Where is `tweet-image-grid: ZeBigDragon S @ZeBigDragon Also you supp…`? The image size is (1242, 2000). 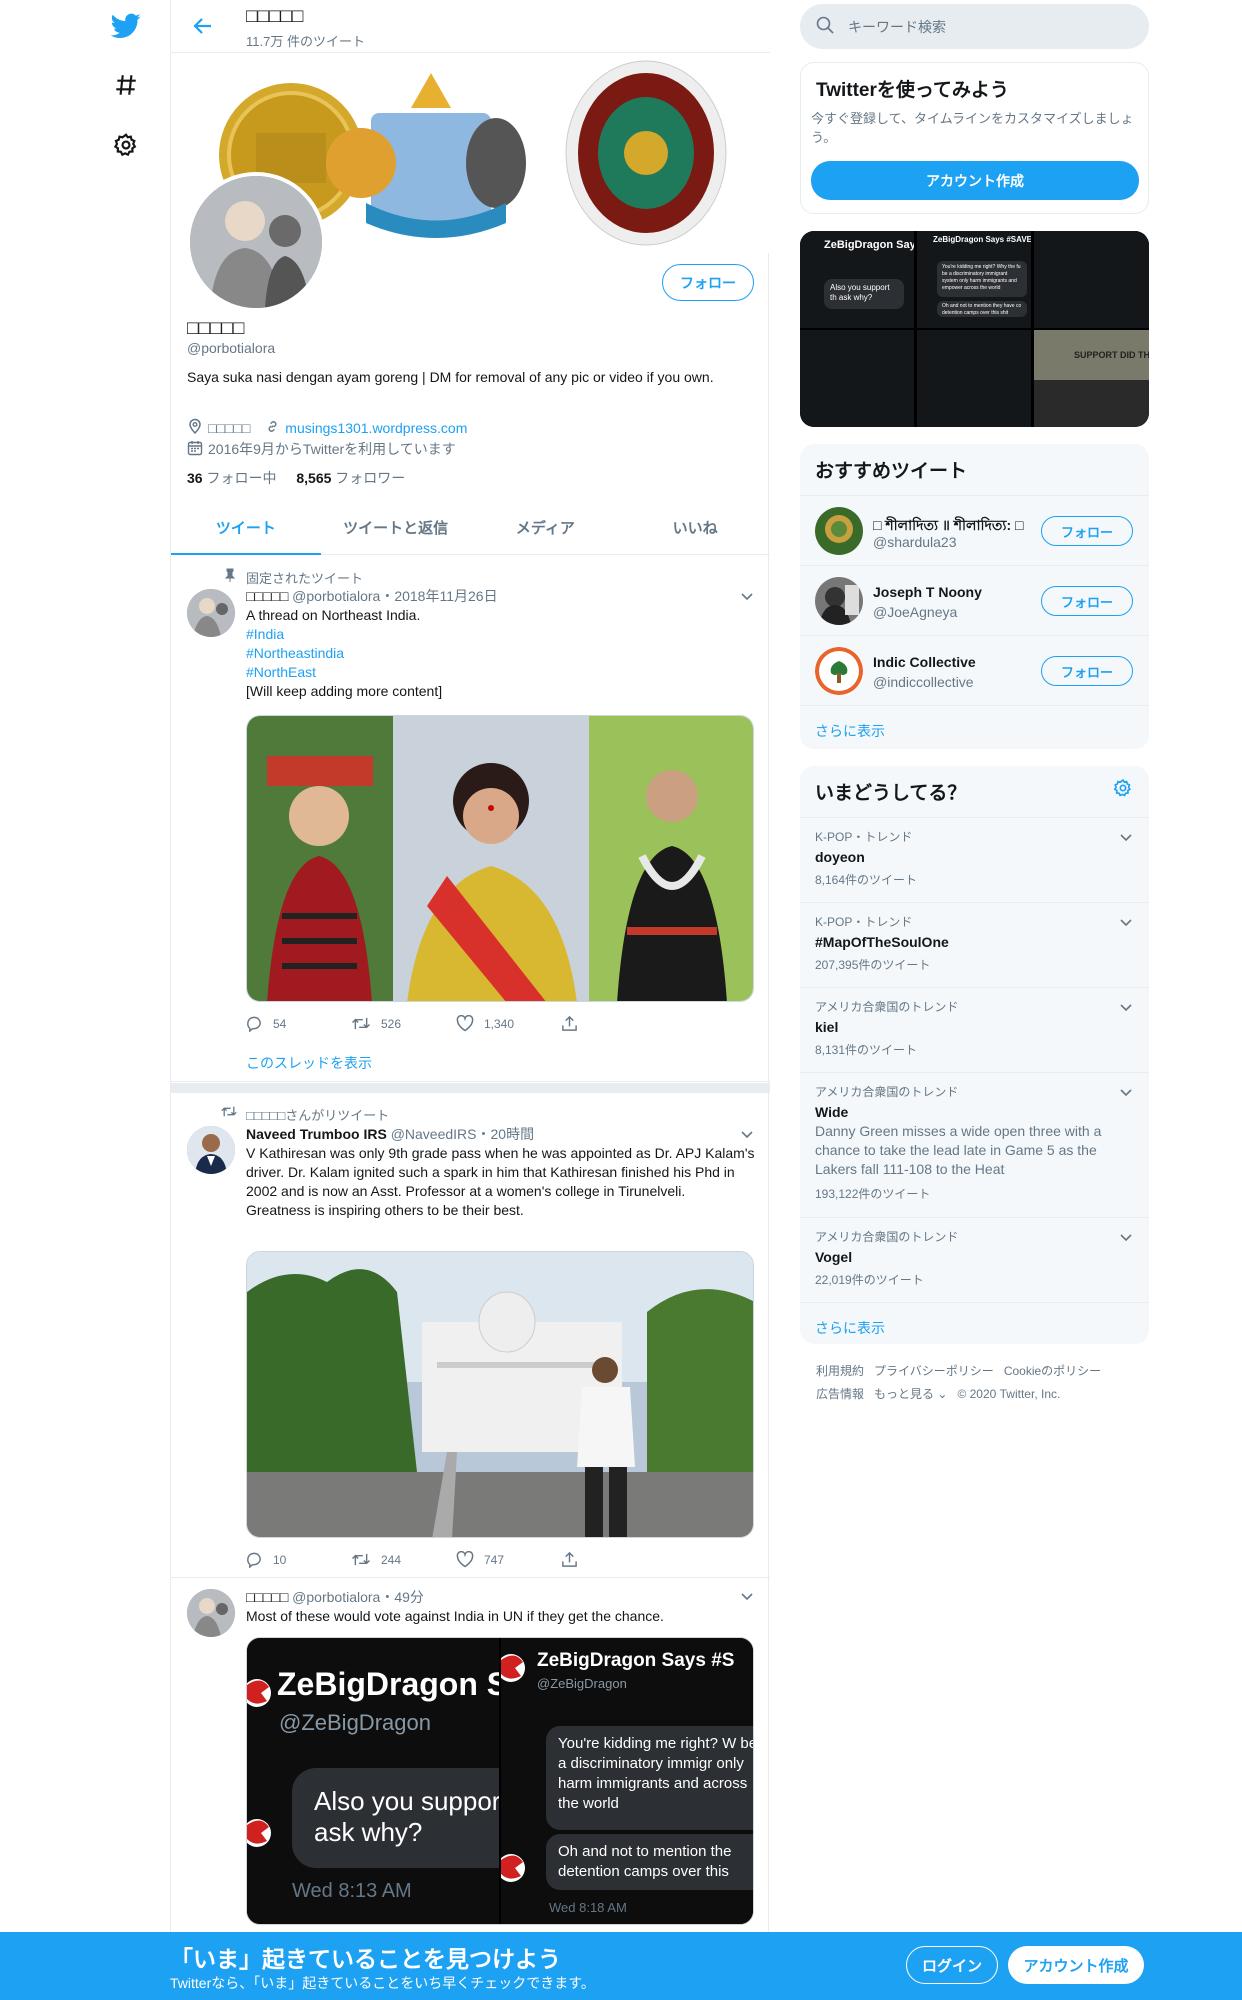 tweet-image-grid: ZeBigDragon S @ZeBigDragon Also you supp… is located at coordinates (500, 1781).